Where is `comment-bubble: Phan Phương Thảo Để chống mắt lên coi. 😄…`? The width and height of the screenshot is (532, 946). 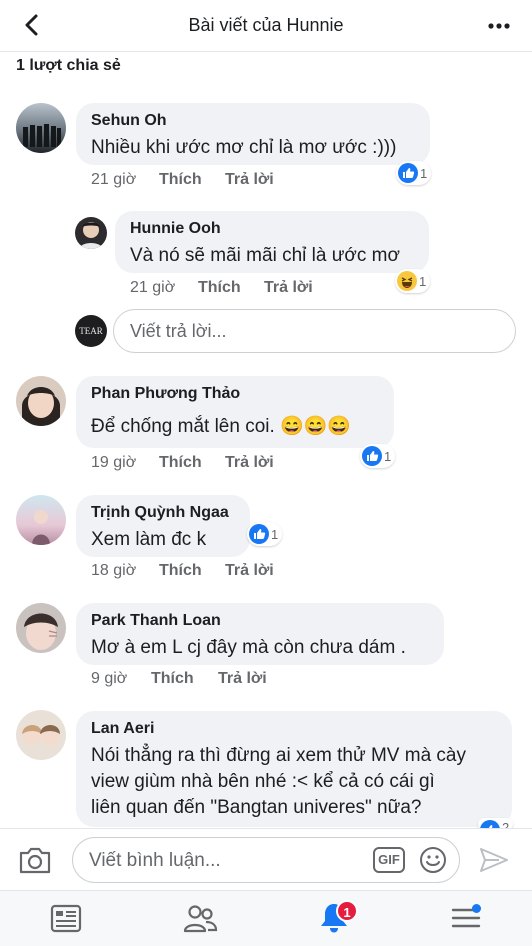
comment-bubble: Phan Phương Thảo Để chống mắt lên coi. 😄… is located at coordinates (235, 412).